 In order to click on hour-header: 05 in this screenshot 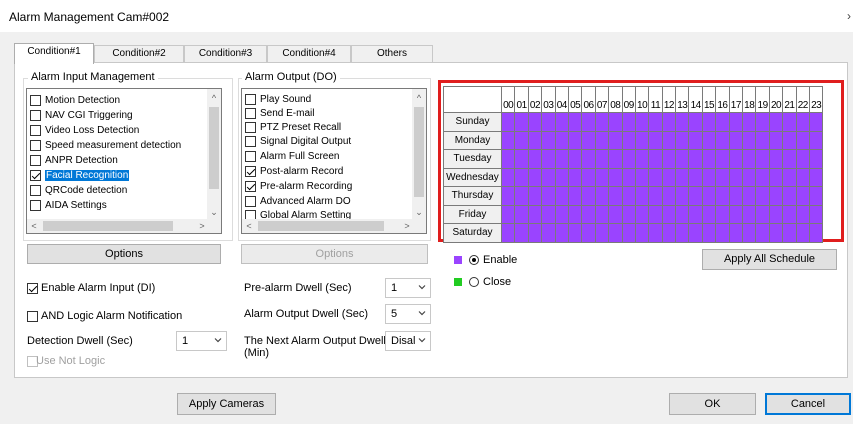, I will do `click(575, 99)`.